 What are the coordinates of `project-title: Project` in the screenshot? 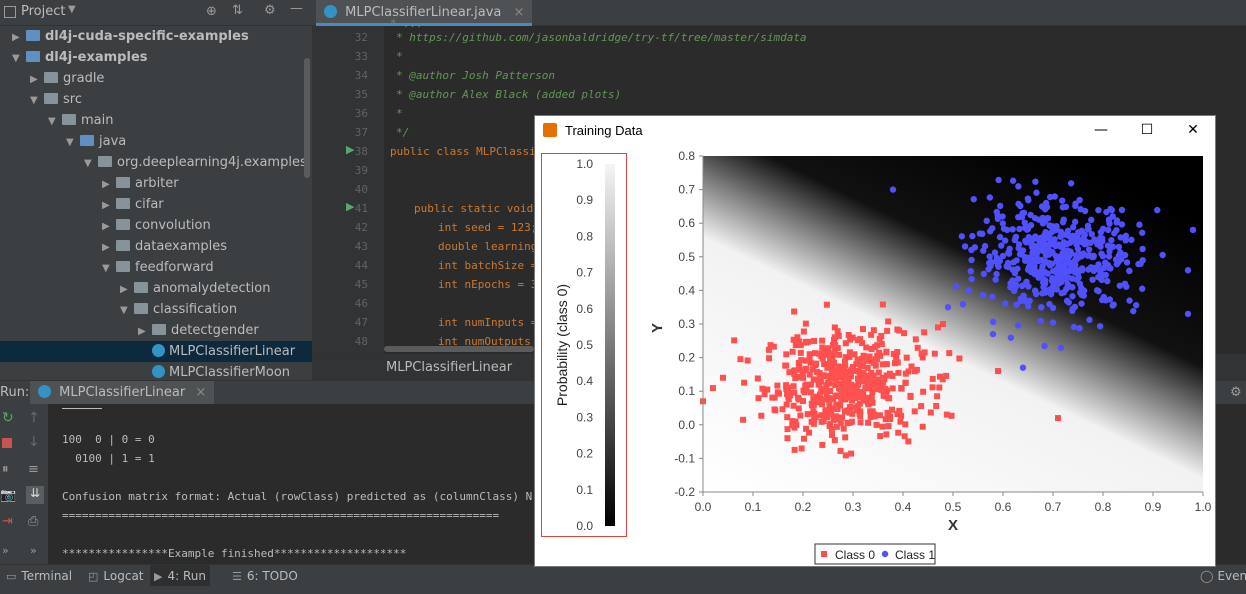 It's located at (43, 11).